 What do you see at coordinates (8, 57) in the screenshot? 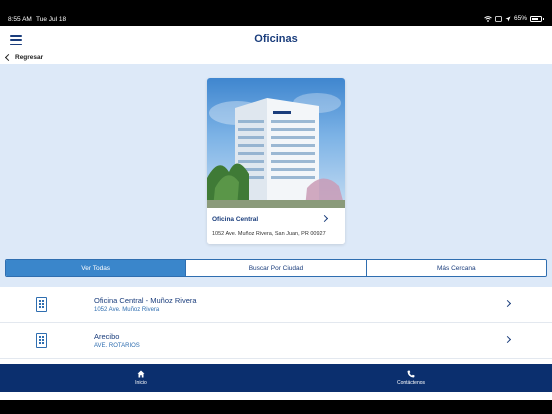
I see `chevron-left-icon` at bounding box center [8, 57].